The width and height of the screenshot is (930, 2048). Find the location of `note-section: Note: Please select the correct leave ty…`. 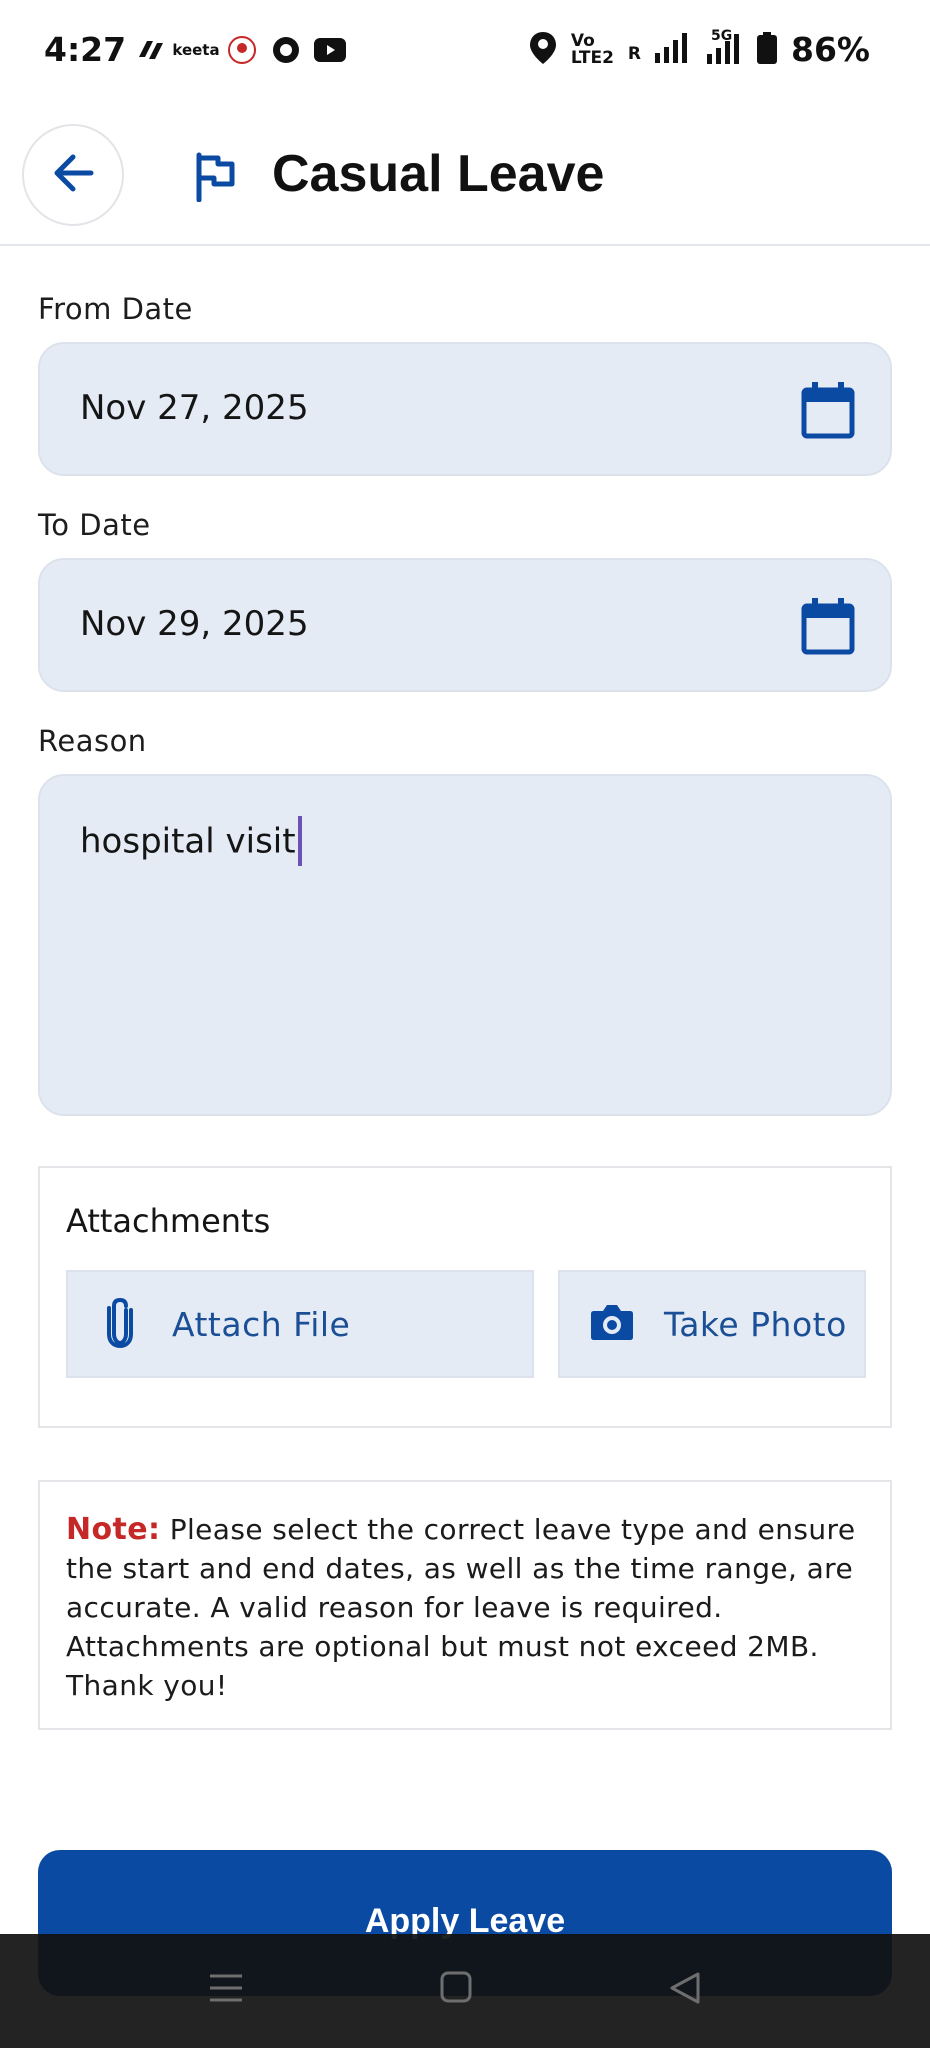

note-section: Note: Please select the correct leave ty… is located at coordinates (465, 1605).